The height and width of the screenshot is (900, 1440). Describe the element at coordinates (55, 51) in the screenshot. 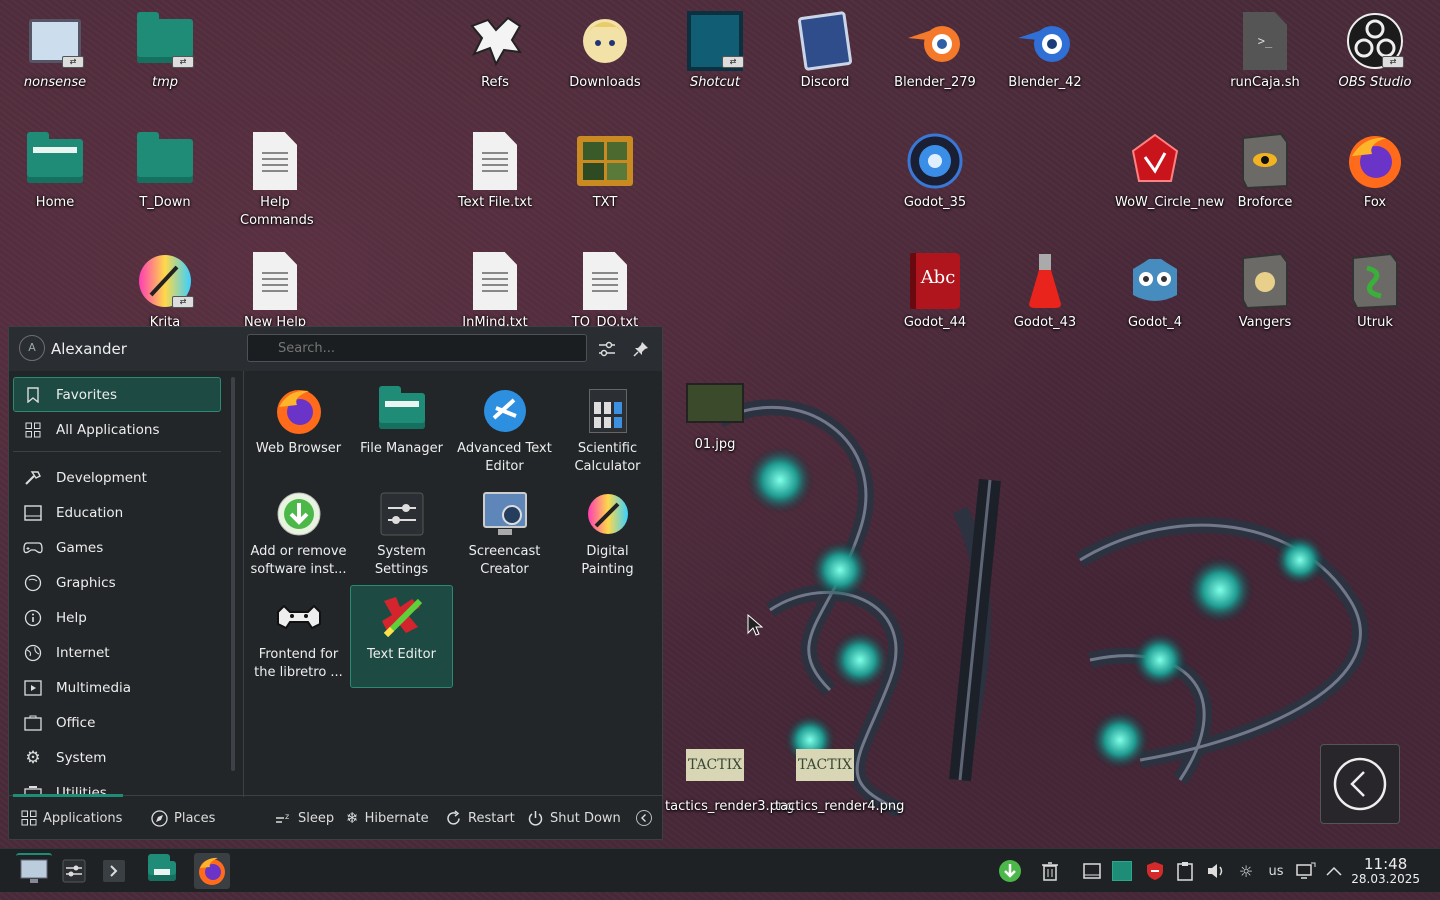

I see `desktop-icon-nonsense: ⇄ nonsense` at that location.